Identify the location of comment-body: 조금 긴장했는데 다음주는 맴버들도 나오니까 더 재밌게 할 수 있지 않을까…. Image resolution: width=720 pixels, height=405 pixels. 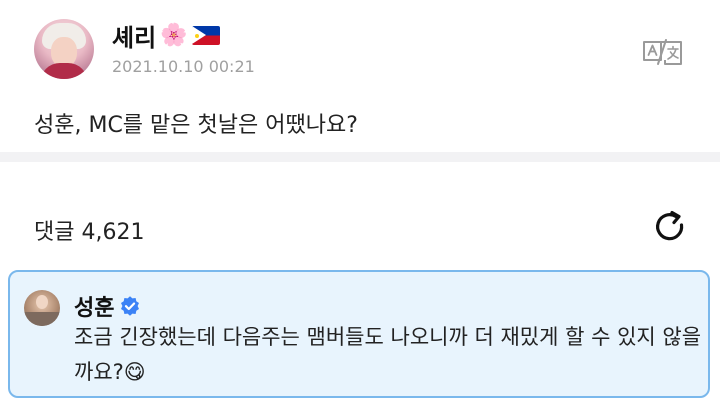
(388, 354).